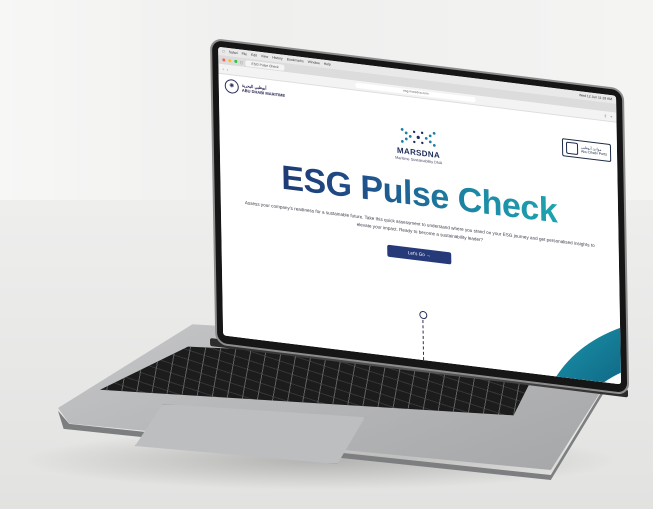 The height and width of the screenshot is (509, 653). What do you see at coordinates (227, 69) in the screenshot?
I see `forward-icon: ›` at bounding box center [227, 69].